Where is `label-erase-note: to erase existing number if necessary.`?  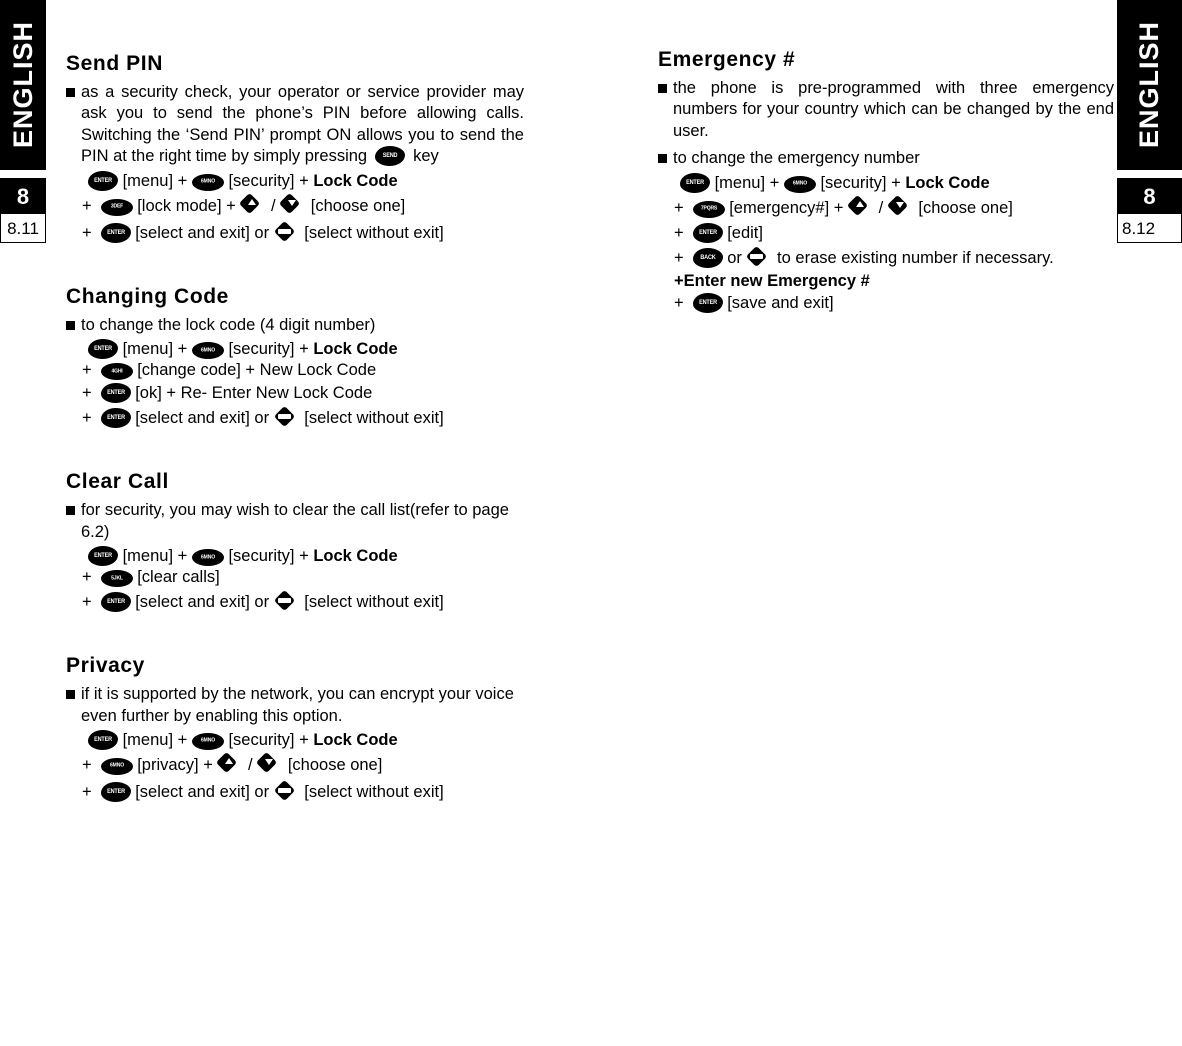
label-erase-note: to erase existing number if necessary. is located at coordinates (915, 257).